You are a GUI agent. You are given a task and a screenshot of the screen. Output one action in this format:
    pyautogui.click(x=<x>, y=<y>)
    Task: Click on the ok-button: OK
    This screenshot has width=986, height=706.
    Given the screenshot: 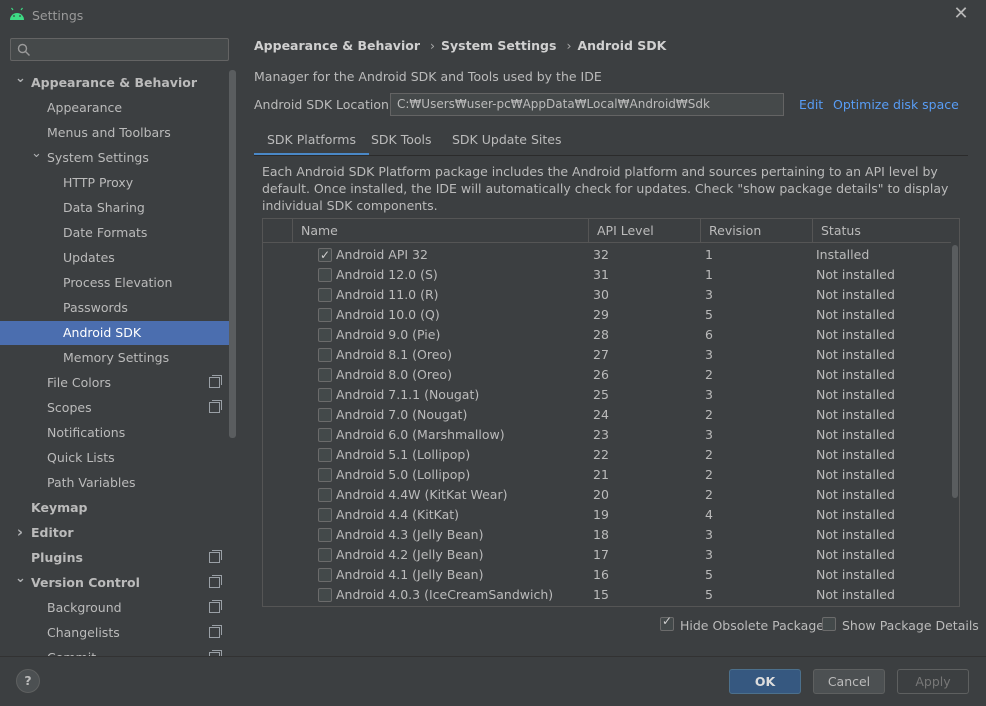 What is the action you would take?
    pyautogui.click(x=765, y=681)
    